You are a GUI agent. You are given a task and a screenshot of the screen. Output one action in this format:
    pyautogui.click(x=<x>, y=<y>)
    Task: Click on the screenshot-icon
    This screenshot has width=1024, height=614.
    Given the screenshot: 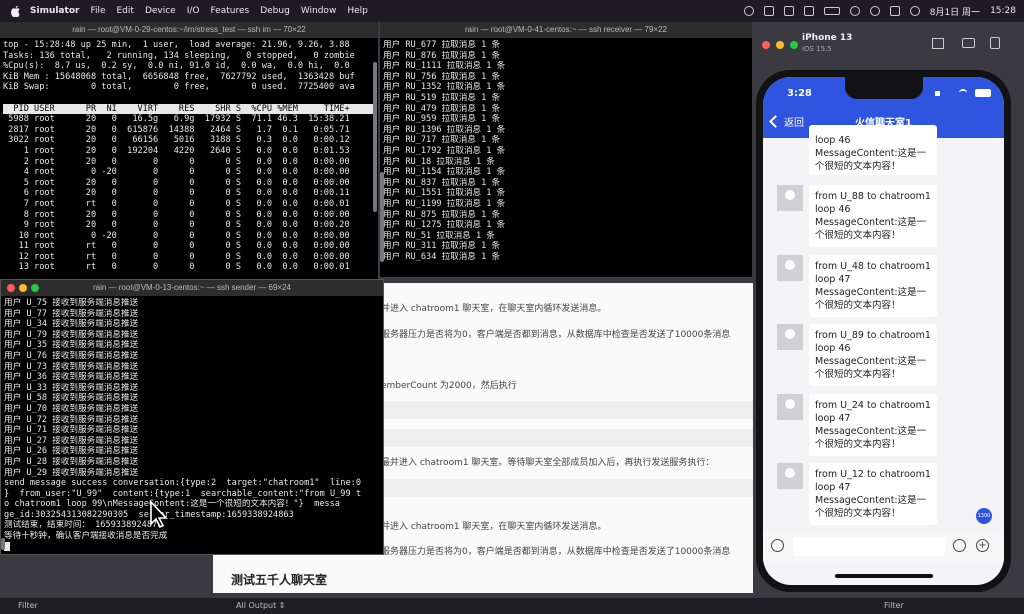 What is the action you would take?
    pyautogui.click(x=968, y=43)
    